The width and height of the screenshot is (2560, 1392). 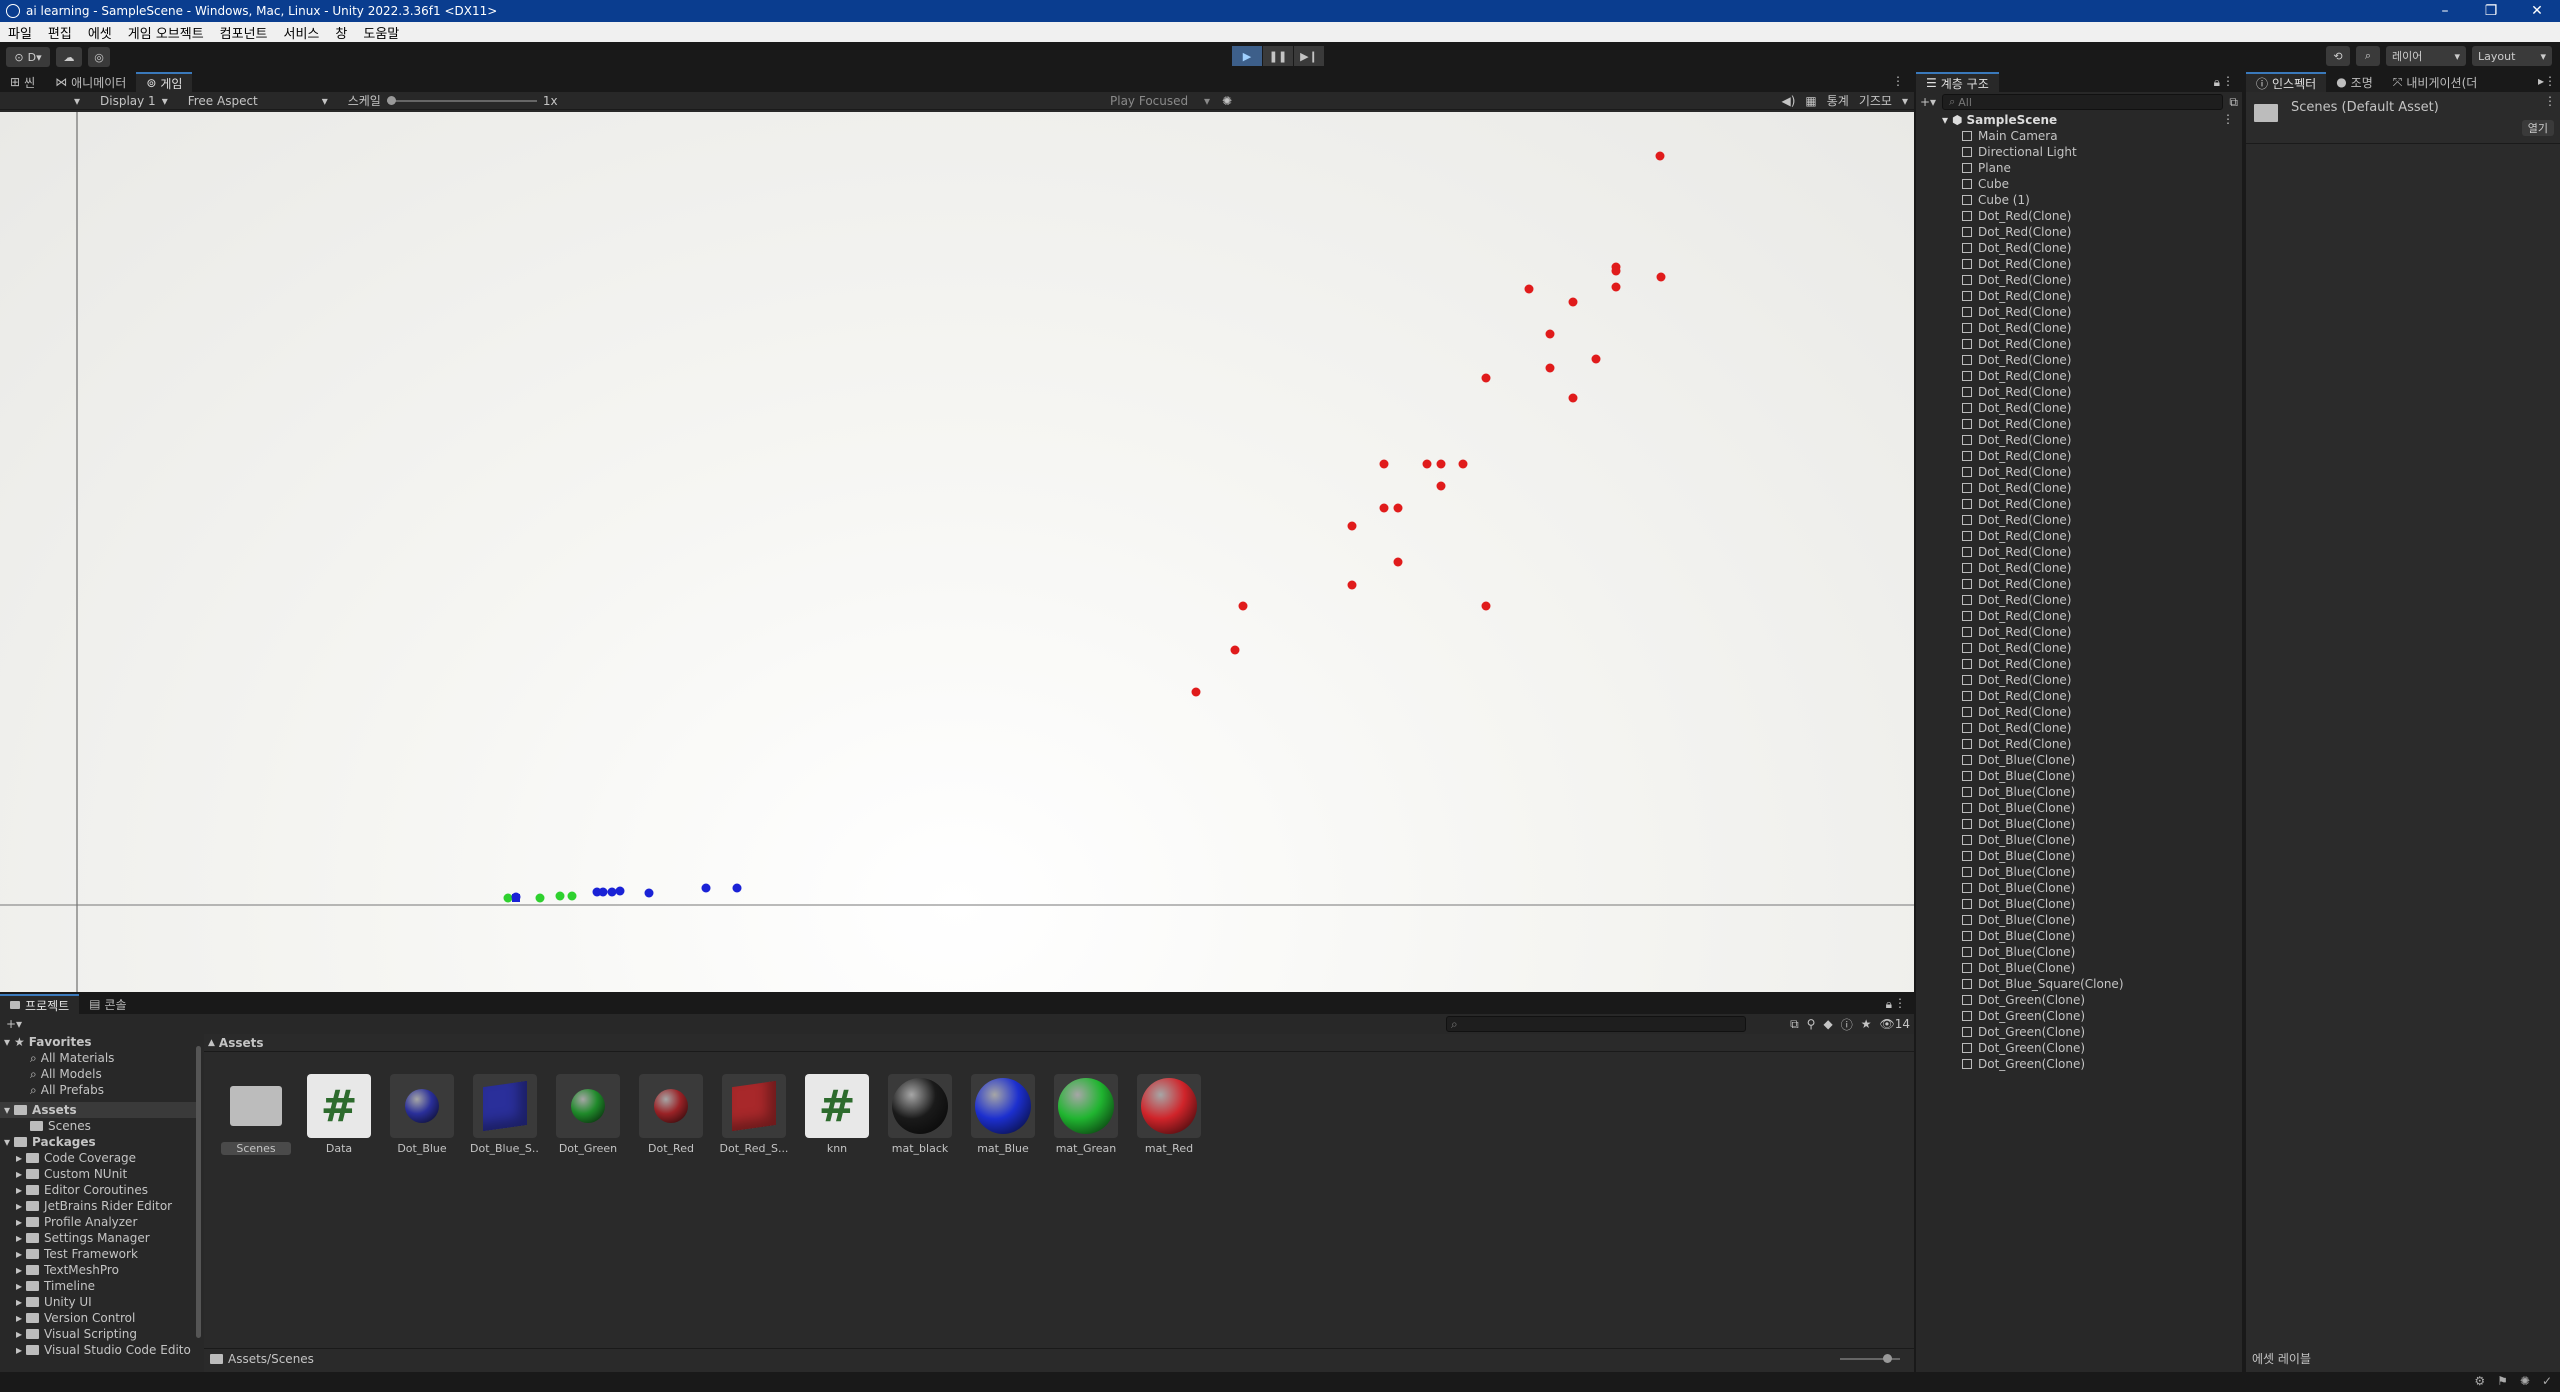 I want to click on filter-by-label-icon: ⚲, so click(x=1811, y=1024).